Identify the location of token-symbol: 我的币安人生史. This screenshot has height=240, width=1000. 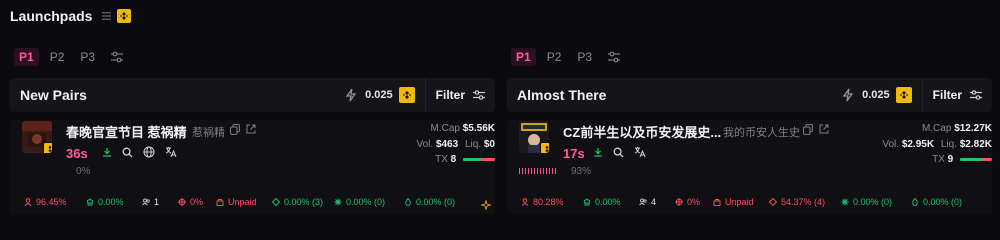
(761, 133).